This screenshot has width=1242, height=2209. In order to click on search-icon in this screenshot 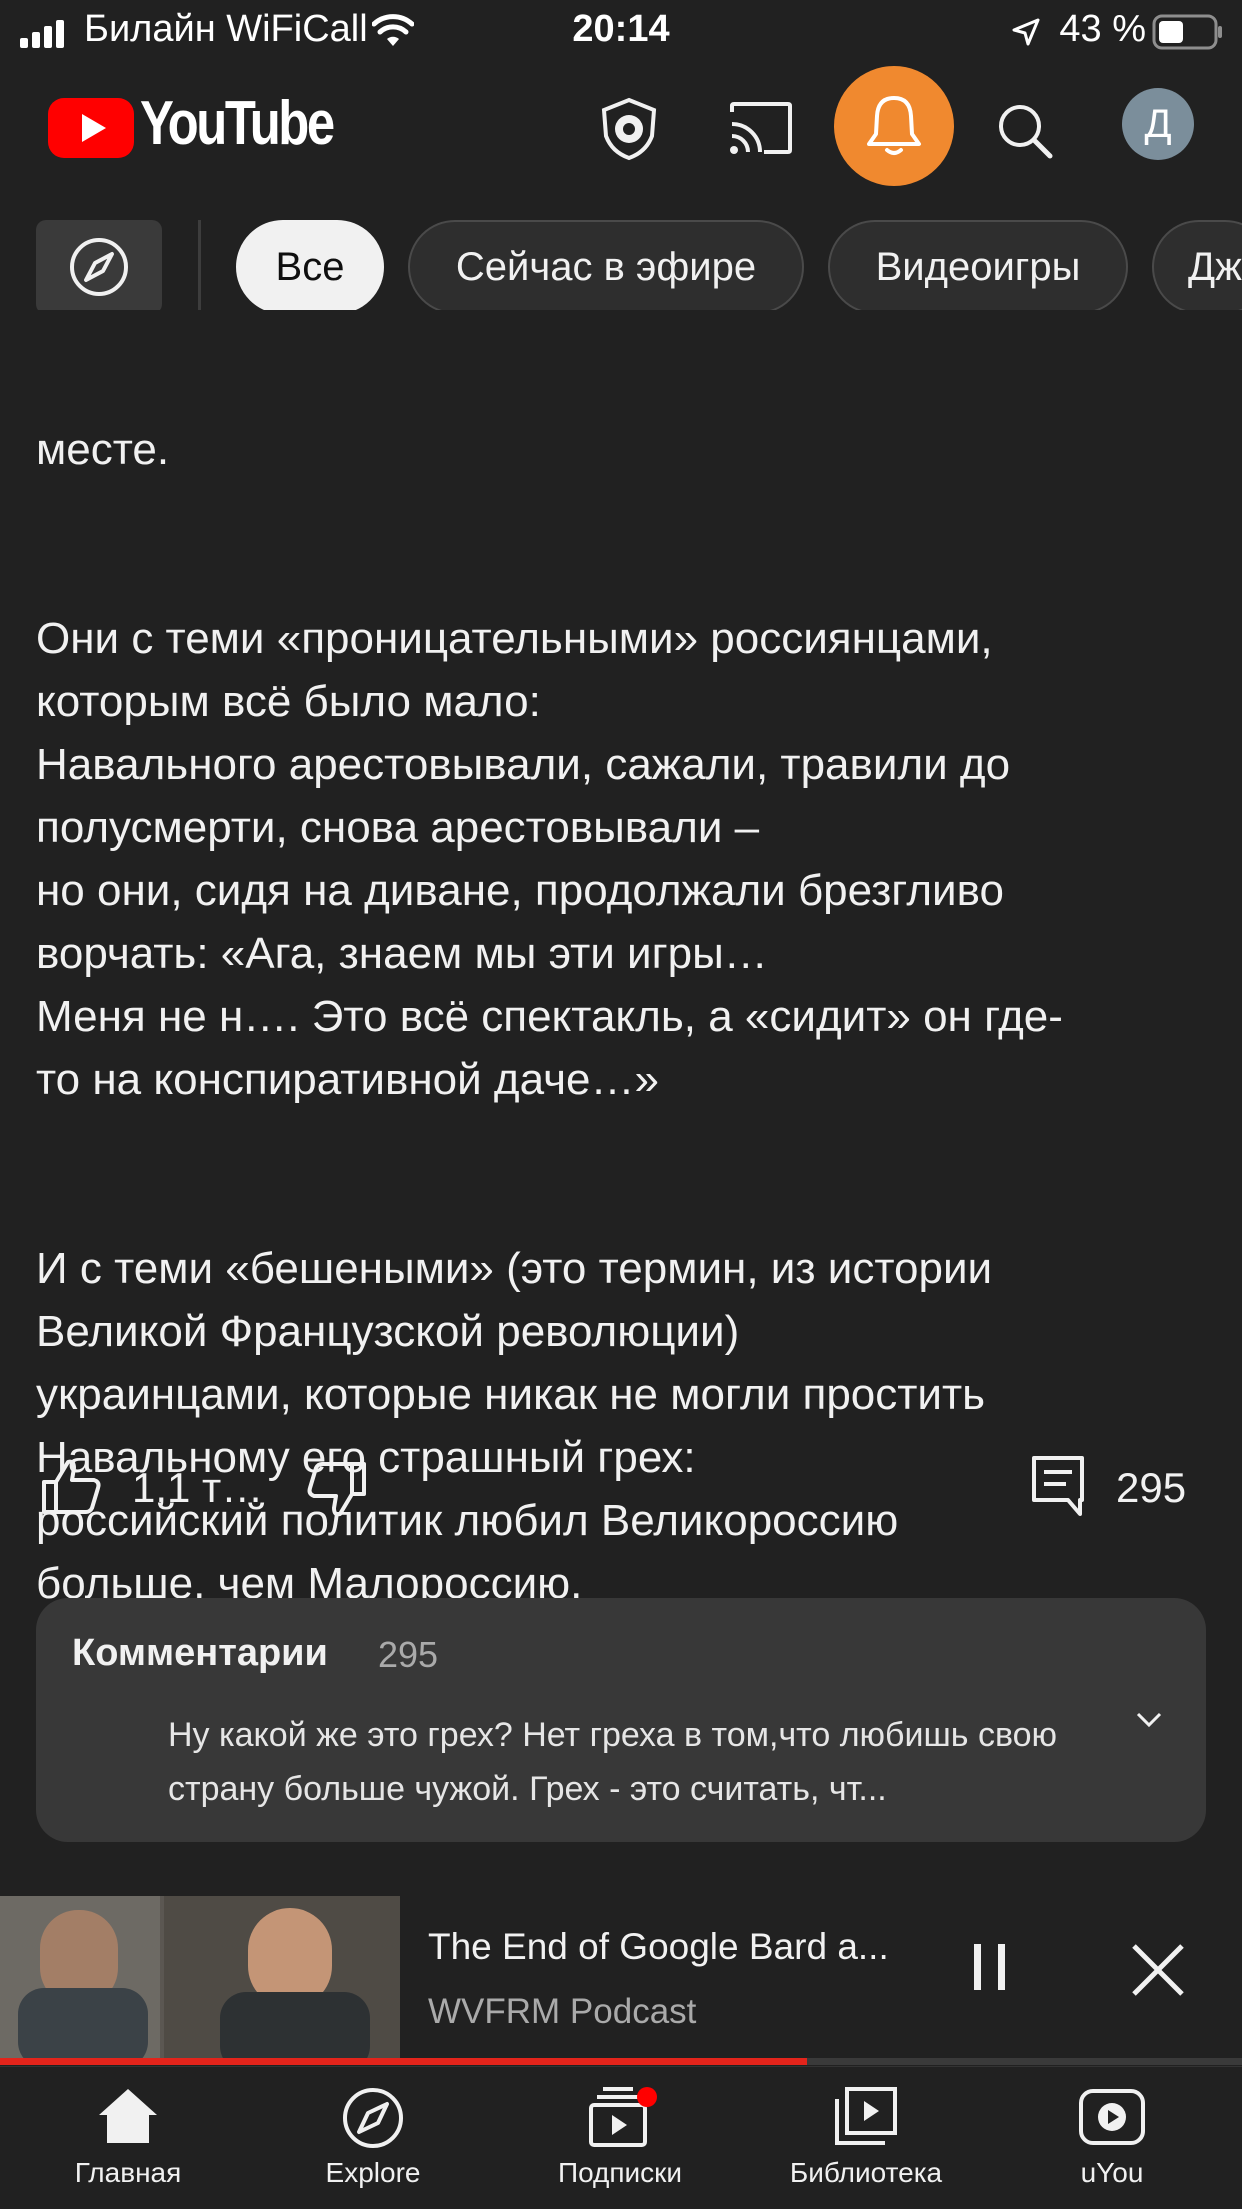, I will do `click(1025, 131)`.